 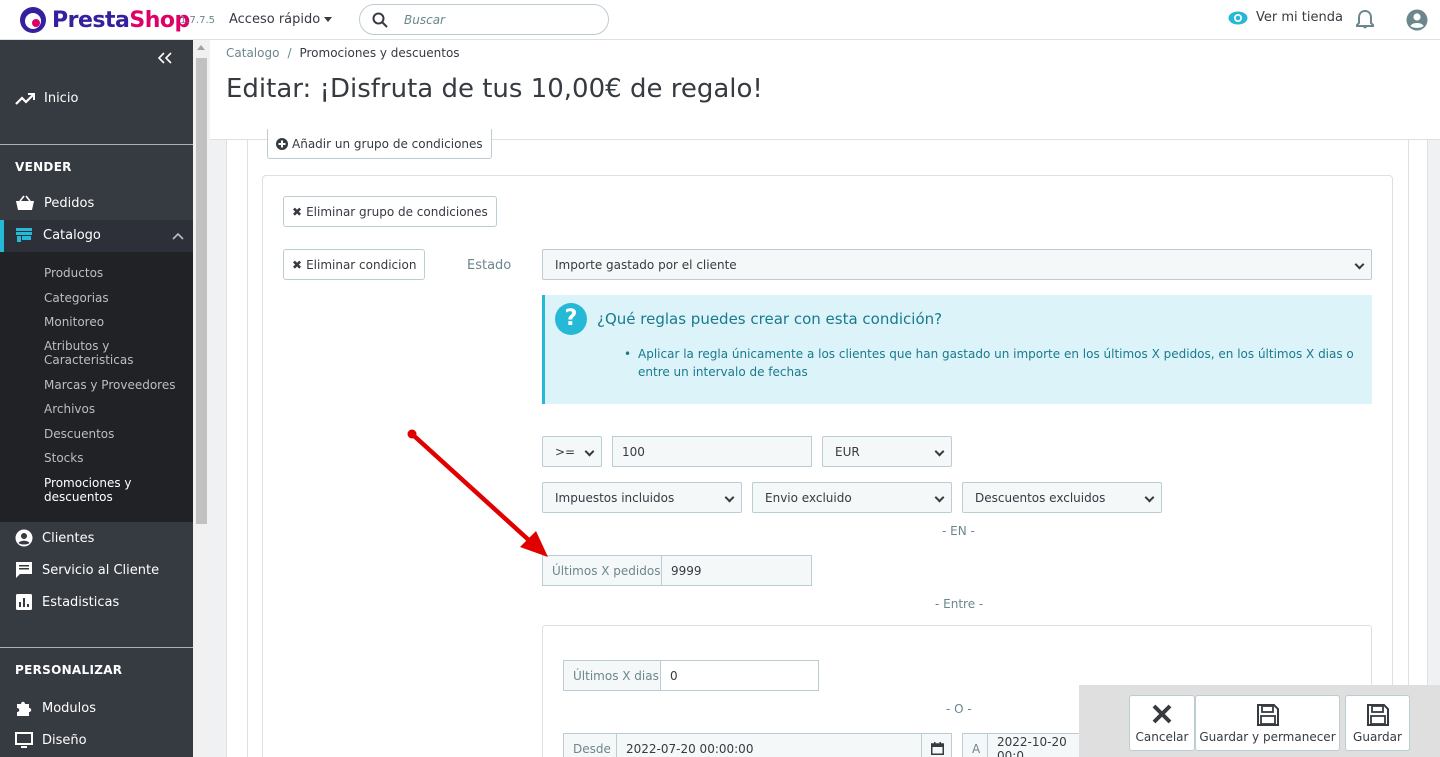 What do you see at coordinates (25, 202) in the screenshot?
I see `shopping-basket-icon` at bounding box center [25, 202].